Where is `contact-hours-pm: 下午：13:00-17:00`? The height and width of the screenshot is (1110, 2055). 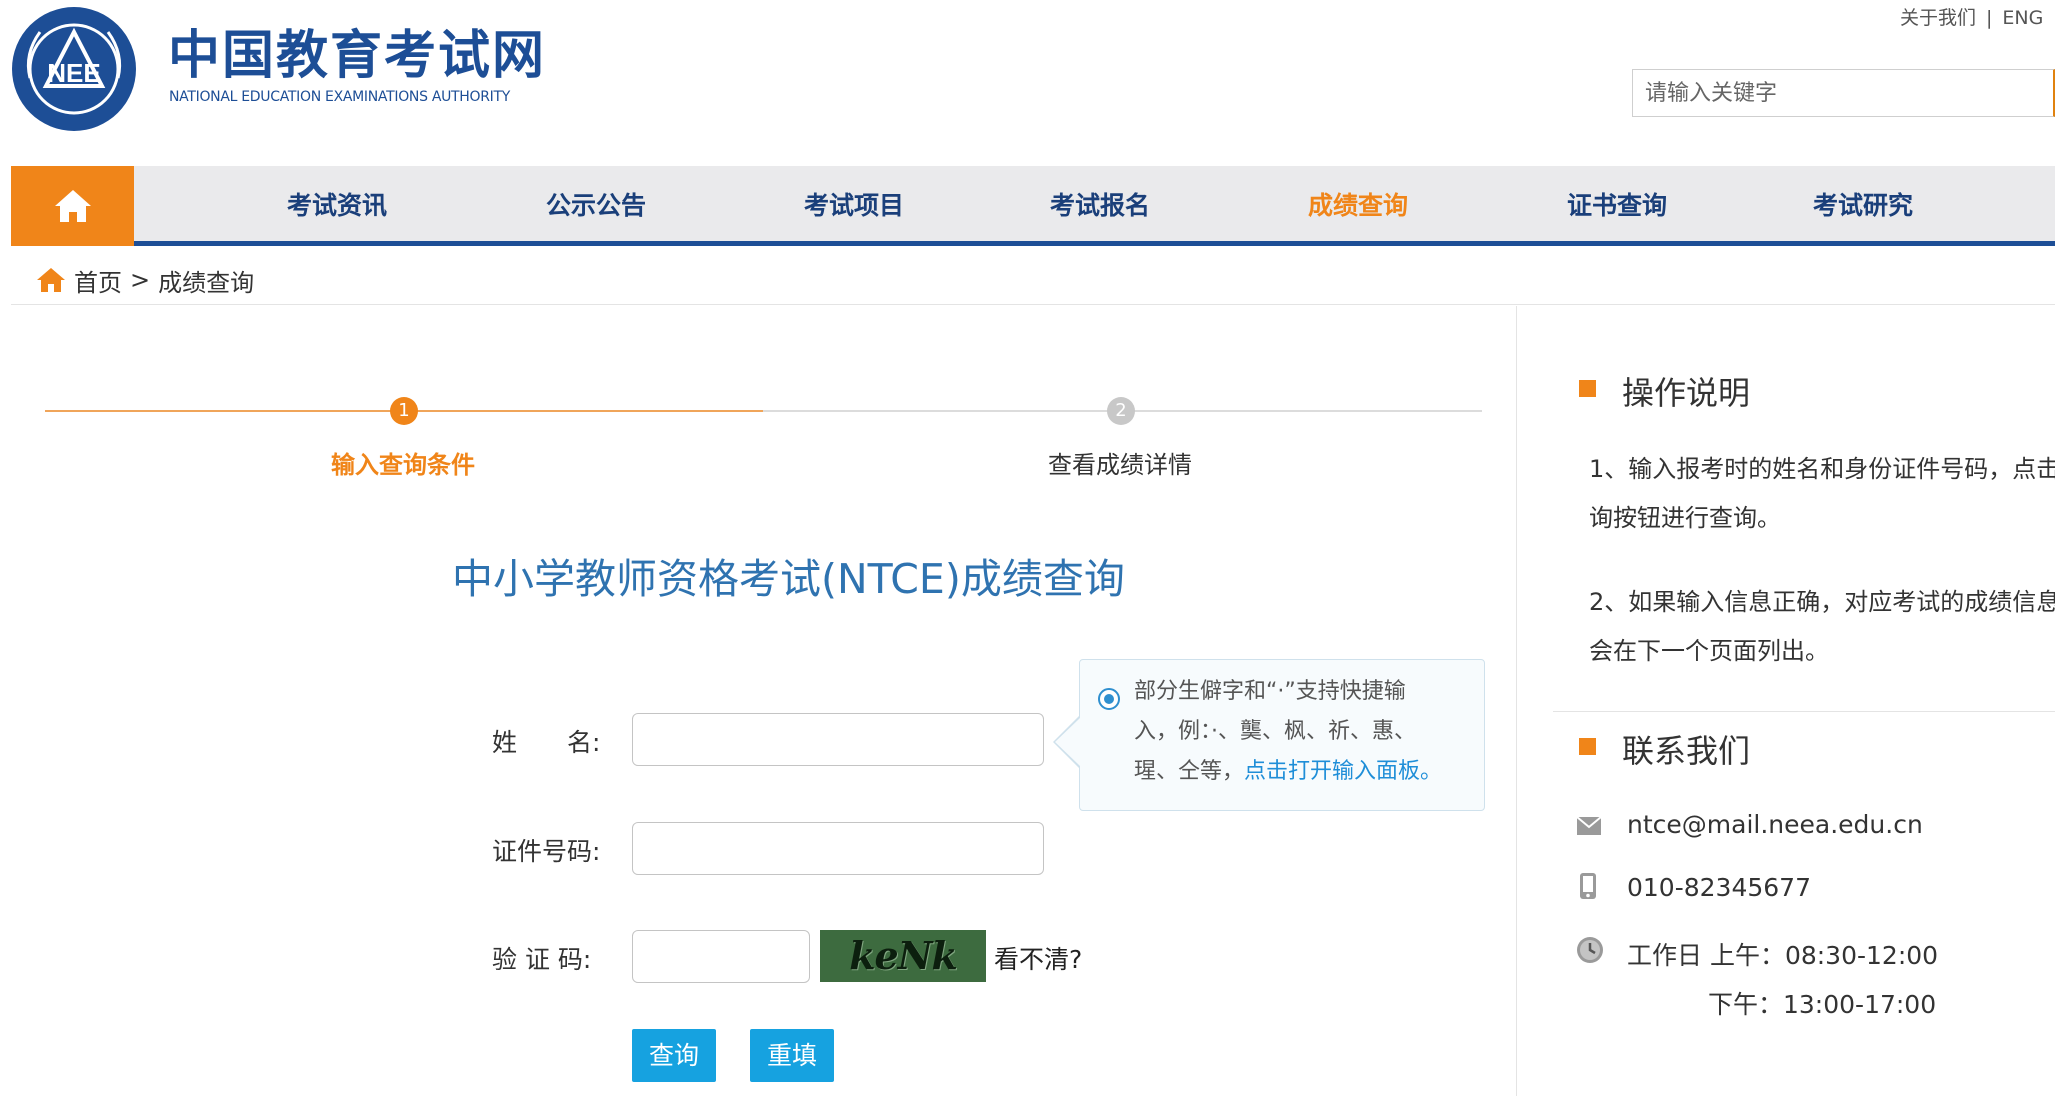 contact-hours-pm: 下午：13:00-17:00 is located at coordinates (1822, 1004).